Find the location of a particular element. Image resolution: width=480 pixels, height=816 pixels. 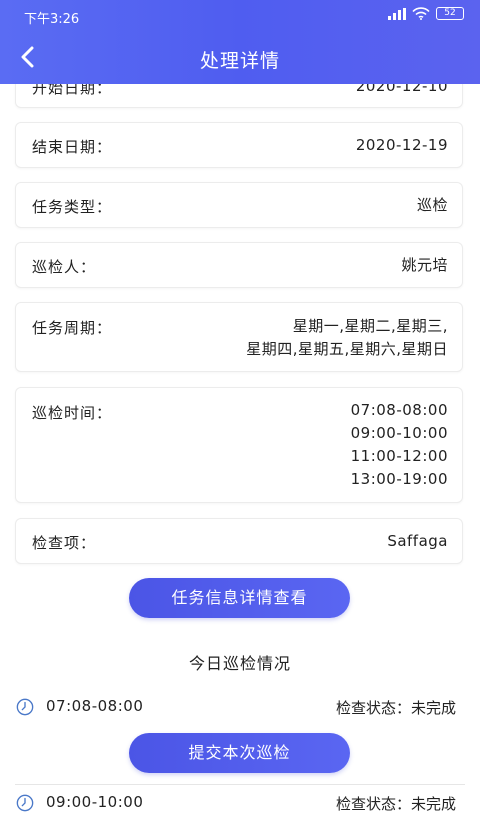

page-title: 处理详情 is located at coordinates (239, 61).